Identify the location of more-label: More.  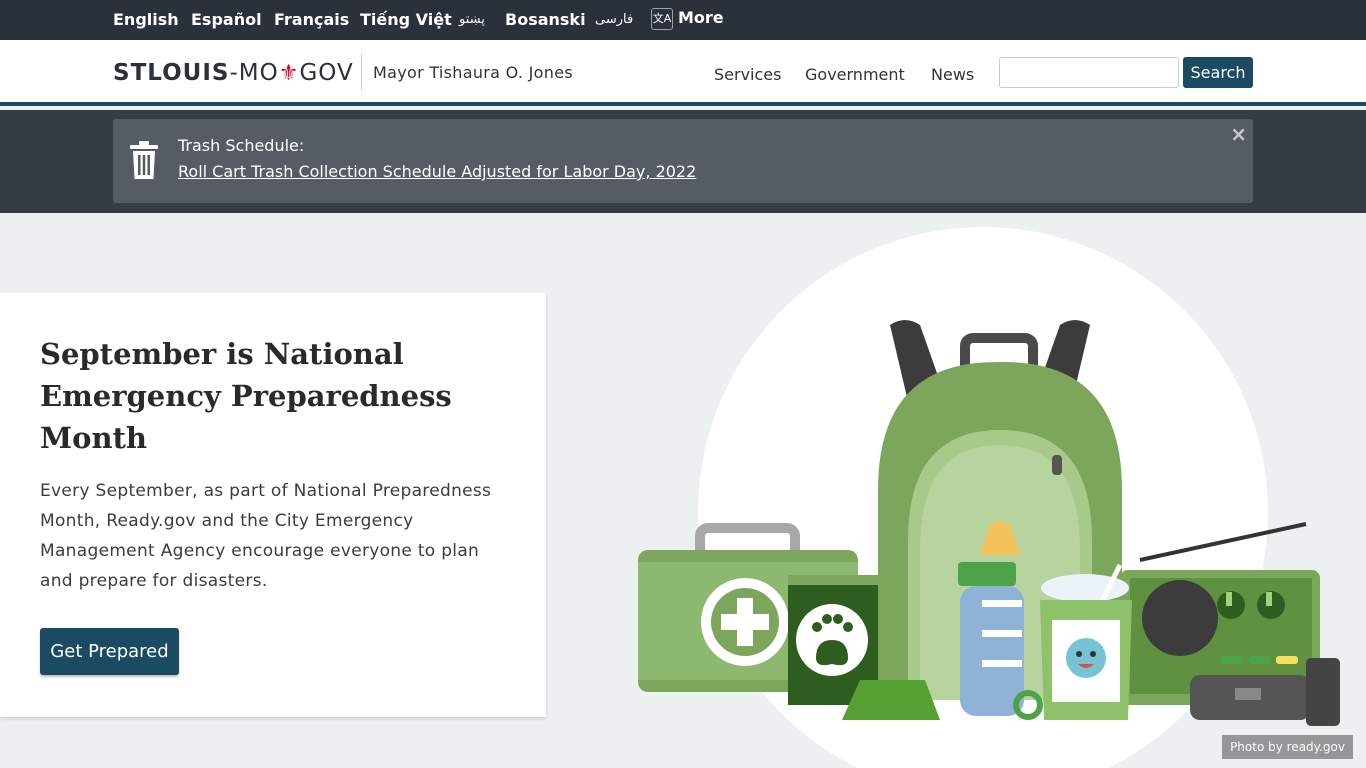
(701, 17).